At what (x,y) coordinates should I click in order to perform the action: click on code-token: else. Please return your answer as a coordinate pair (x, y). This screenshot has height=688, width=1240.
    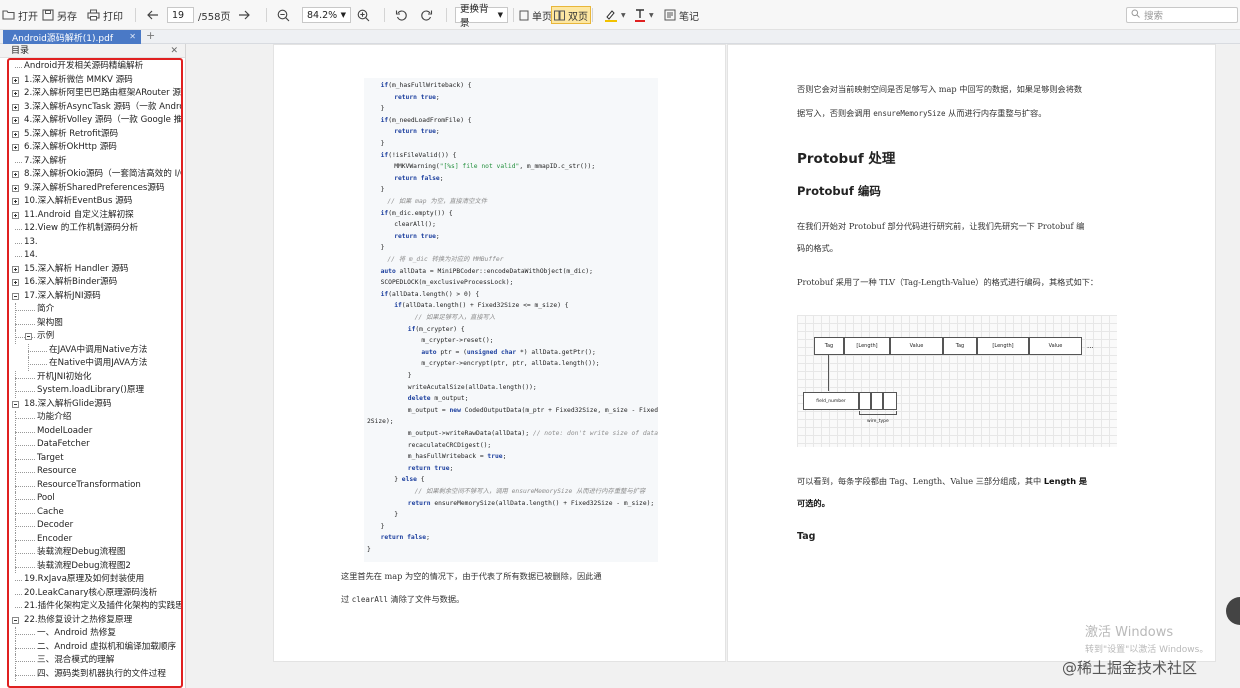
    Looking at the image, I should click on (409, 480).